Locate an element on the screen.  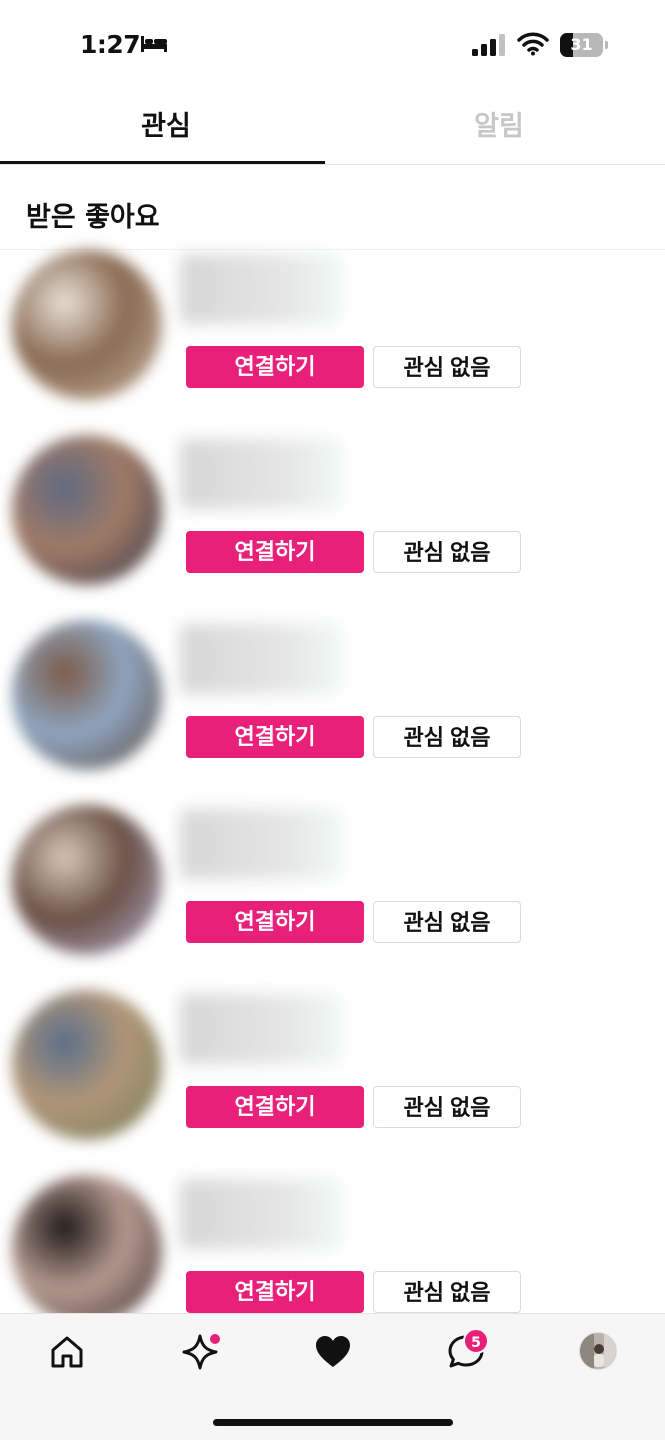
battery-body: 31 is located at coordinates (581, 45).